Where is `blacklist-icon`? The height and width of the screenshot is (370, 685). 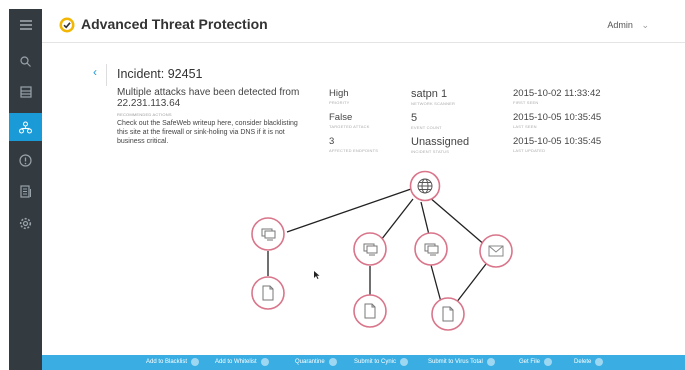
blacklist-icon is located at coordinates (195, 362).